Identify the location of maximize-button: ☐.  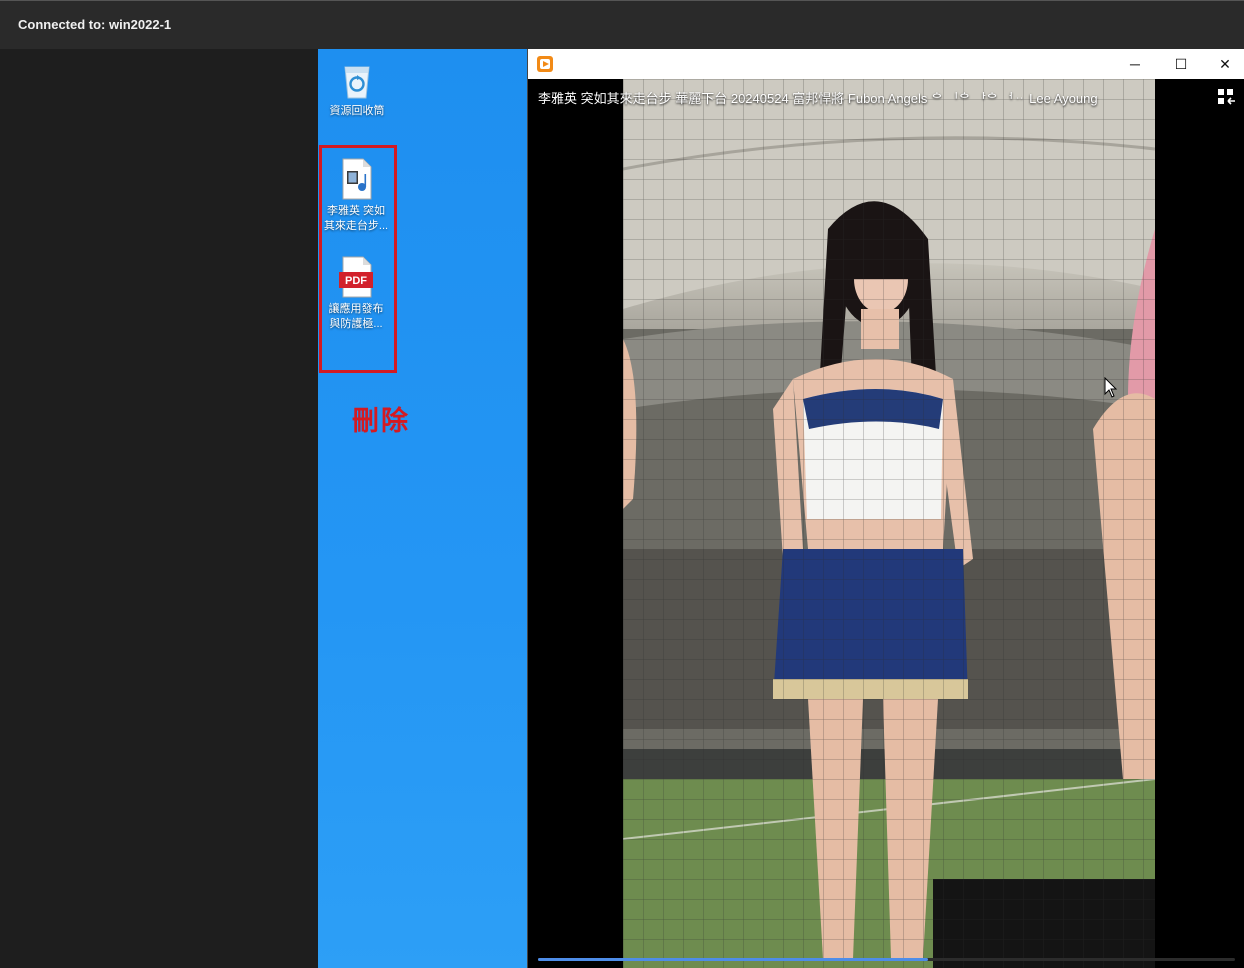
(1181, 64).